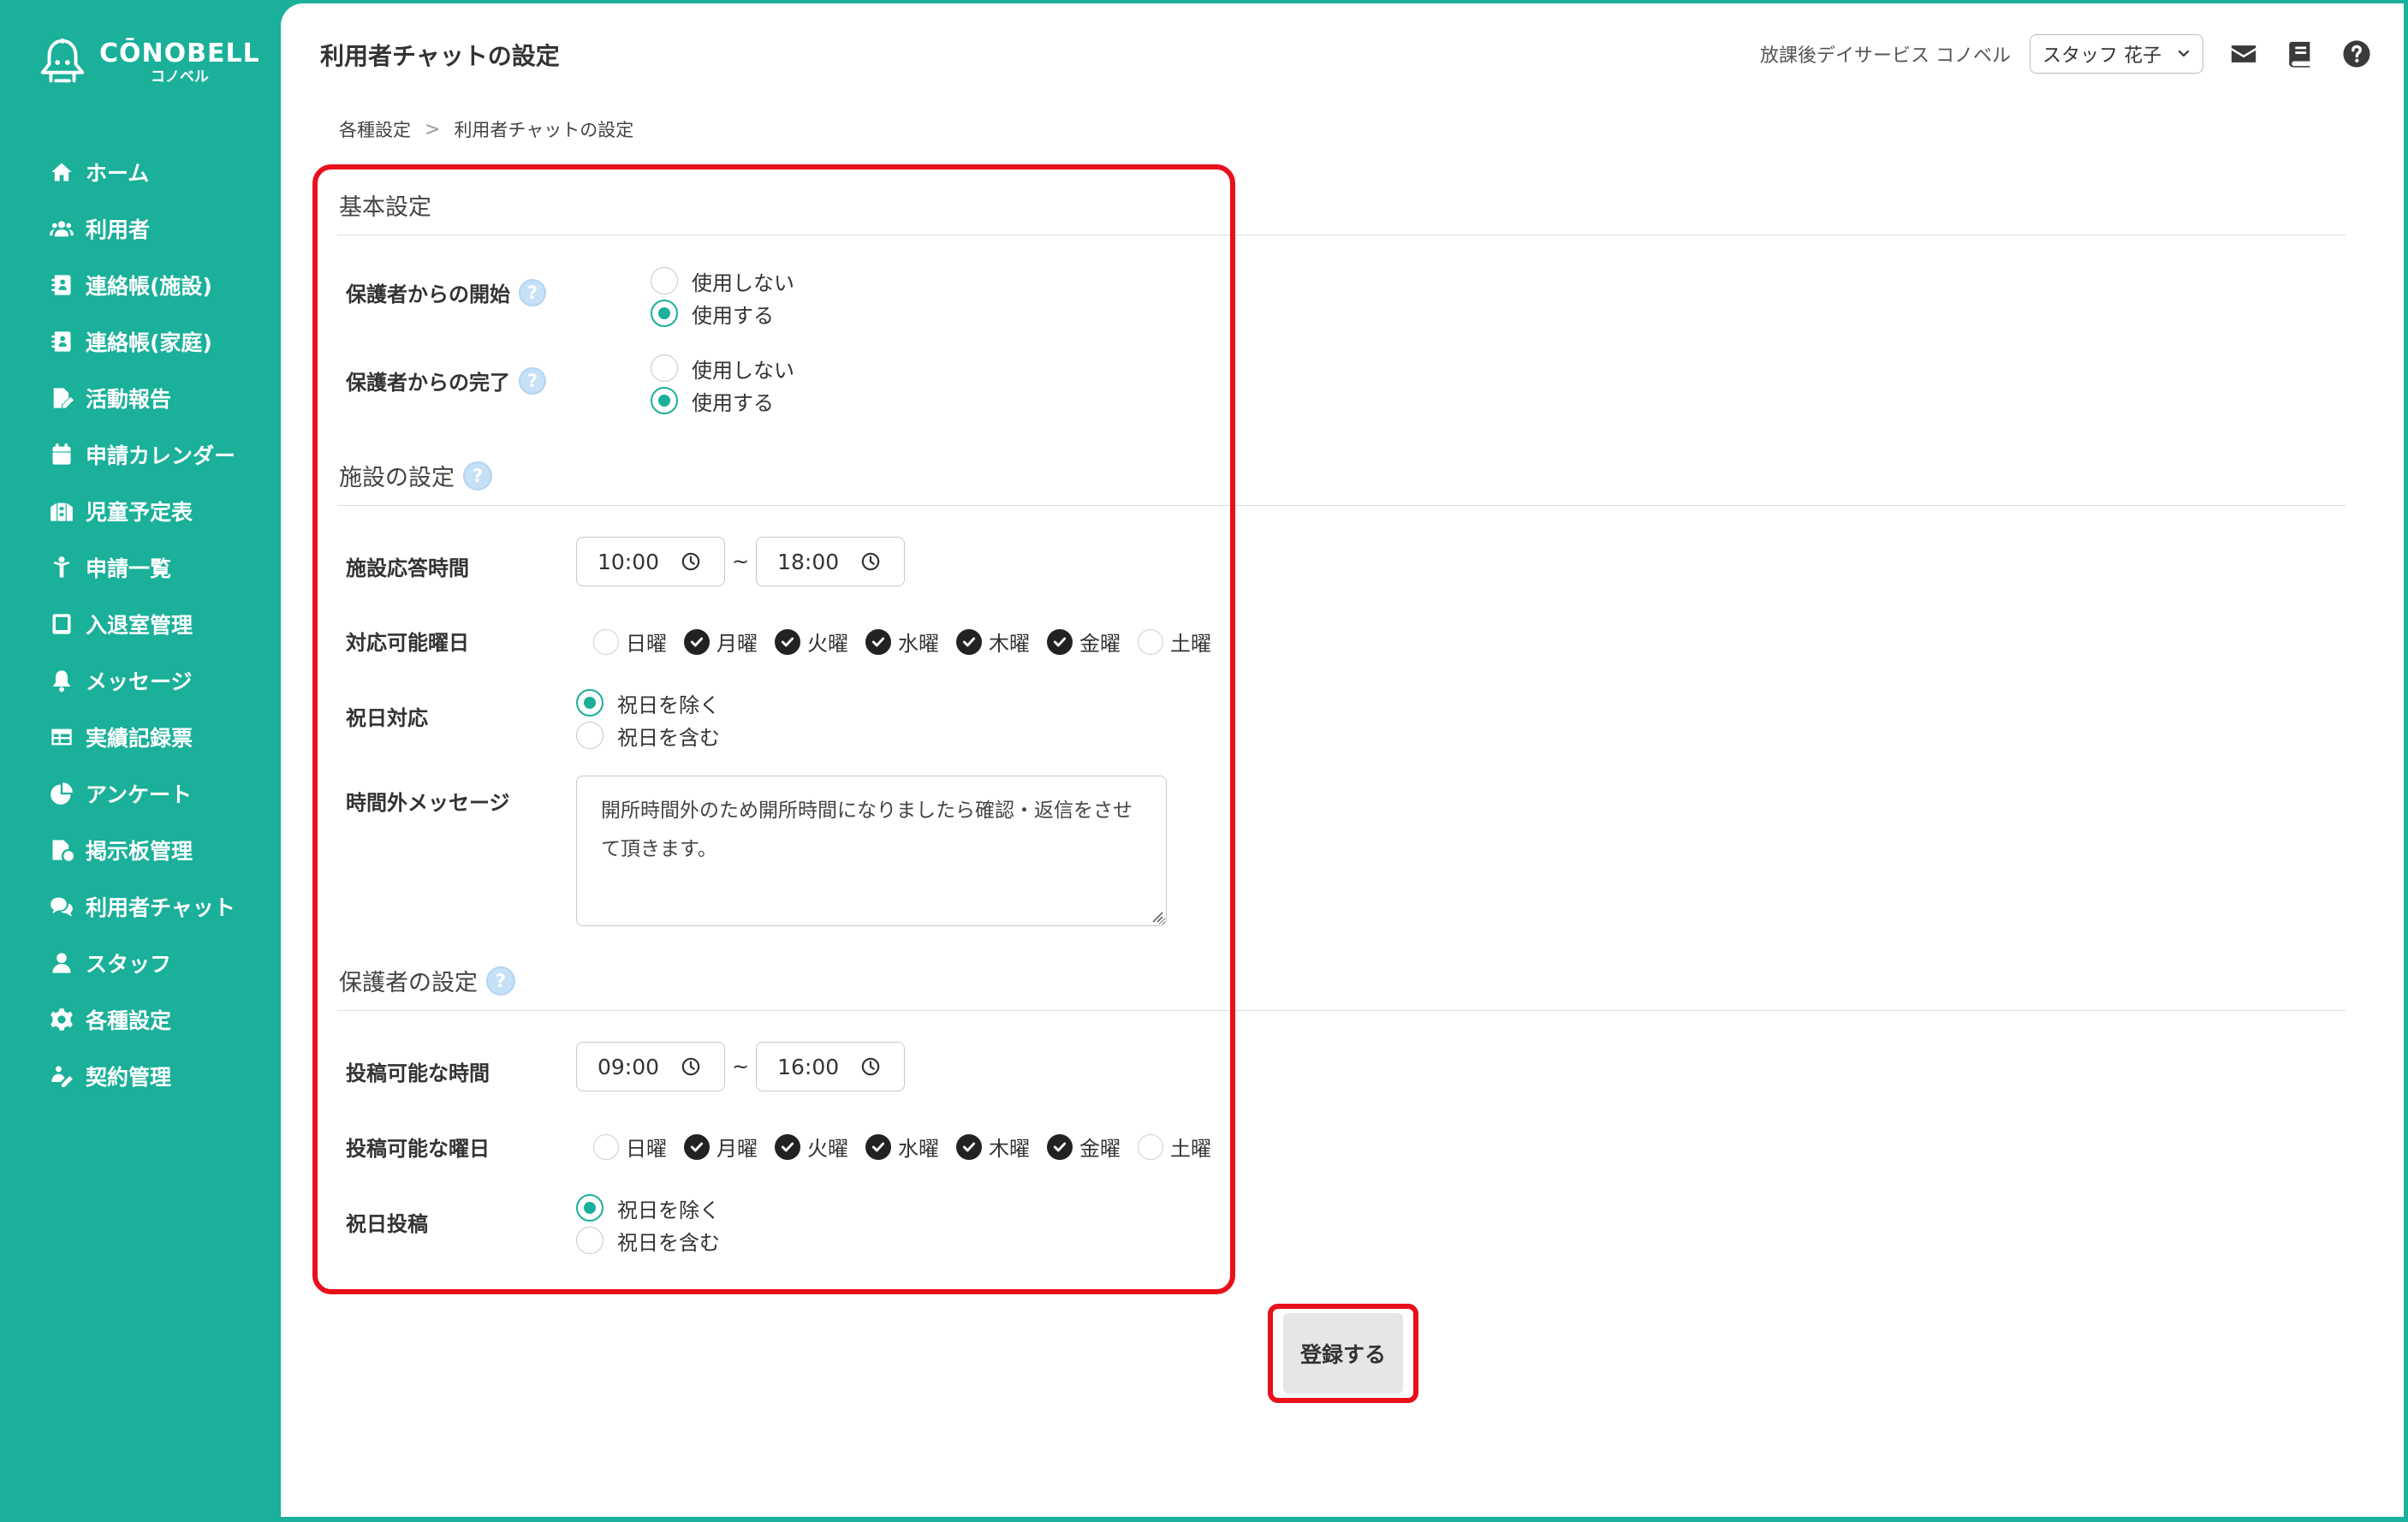 The width and height of the screenshot is (2408, 1522). I want to click on help-button, so click(2356, 54).